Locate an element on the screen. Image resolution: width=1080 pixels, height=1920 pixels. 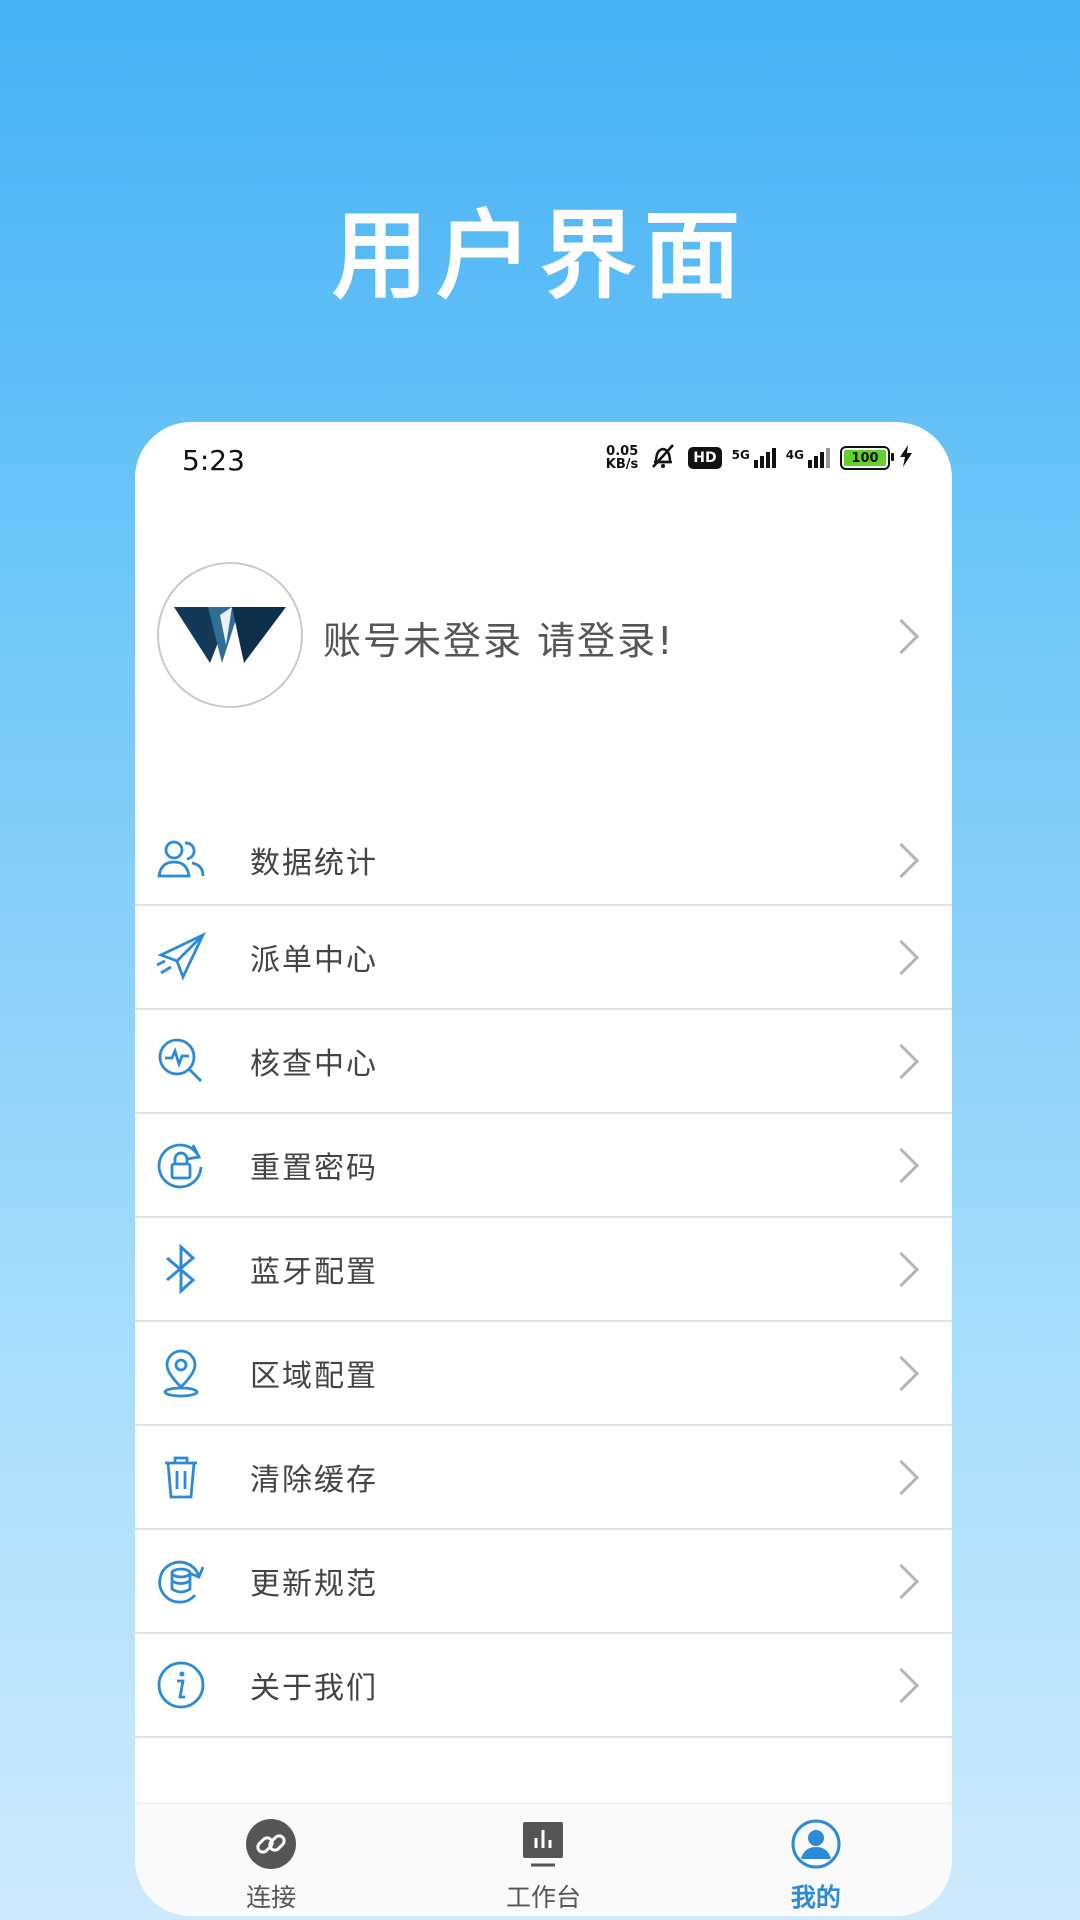
location-pin-icon is located at coordinates (181, 1373).